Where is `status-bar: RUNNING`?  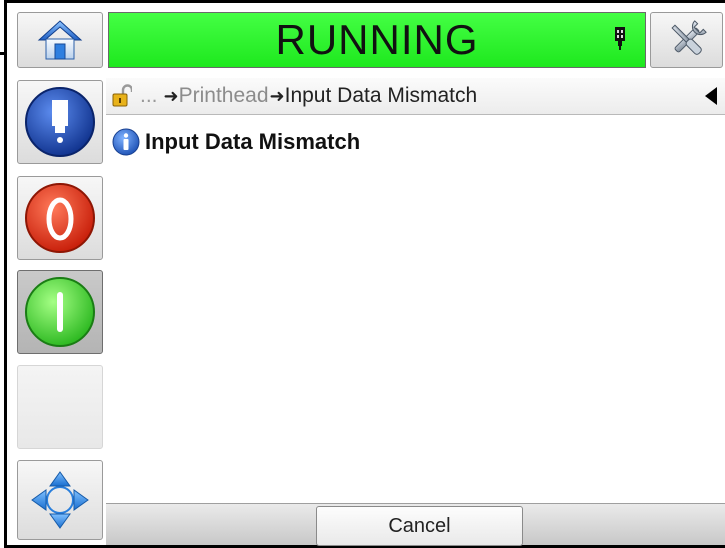
status-bar: RUNNING is located at coordinates (377, 40).